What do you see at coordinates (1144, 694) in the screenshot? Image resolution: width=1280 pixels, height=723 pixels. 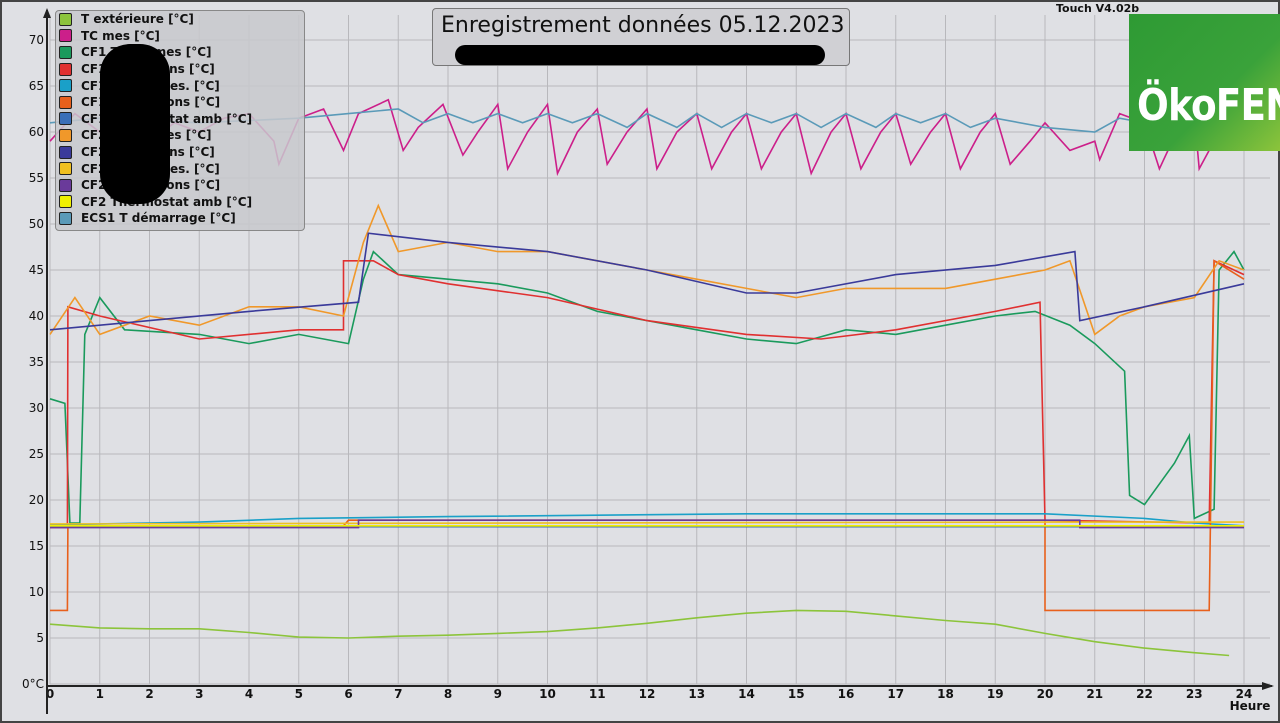 I see `x-tick-label: 22` at bounding box center [1144, 694].